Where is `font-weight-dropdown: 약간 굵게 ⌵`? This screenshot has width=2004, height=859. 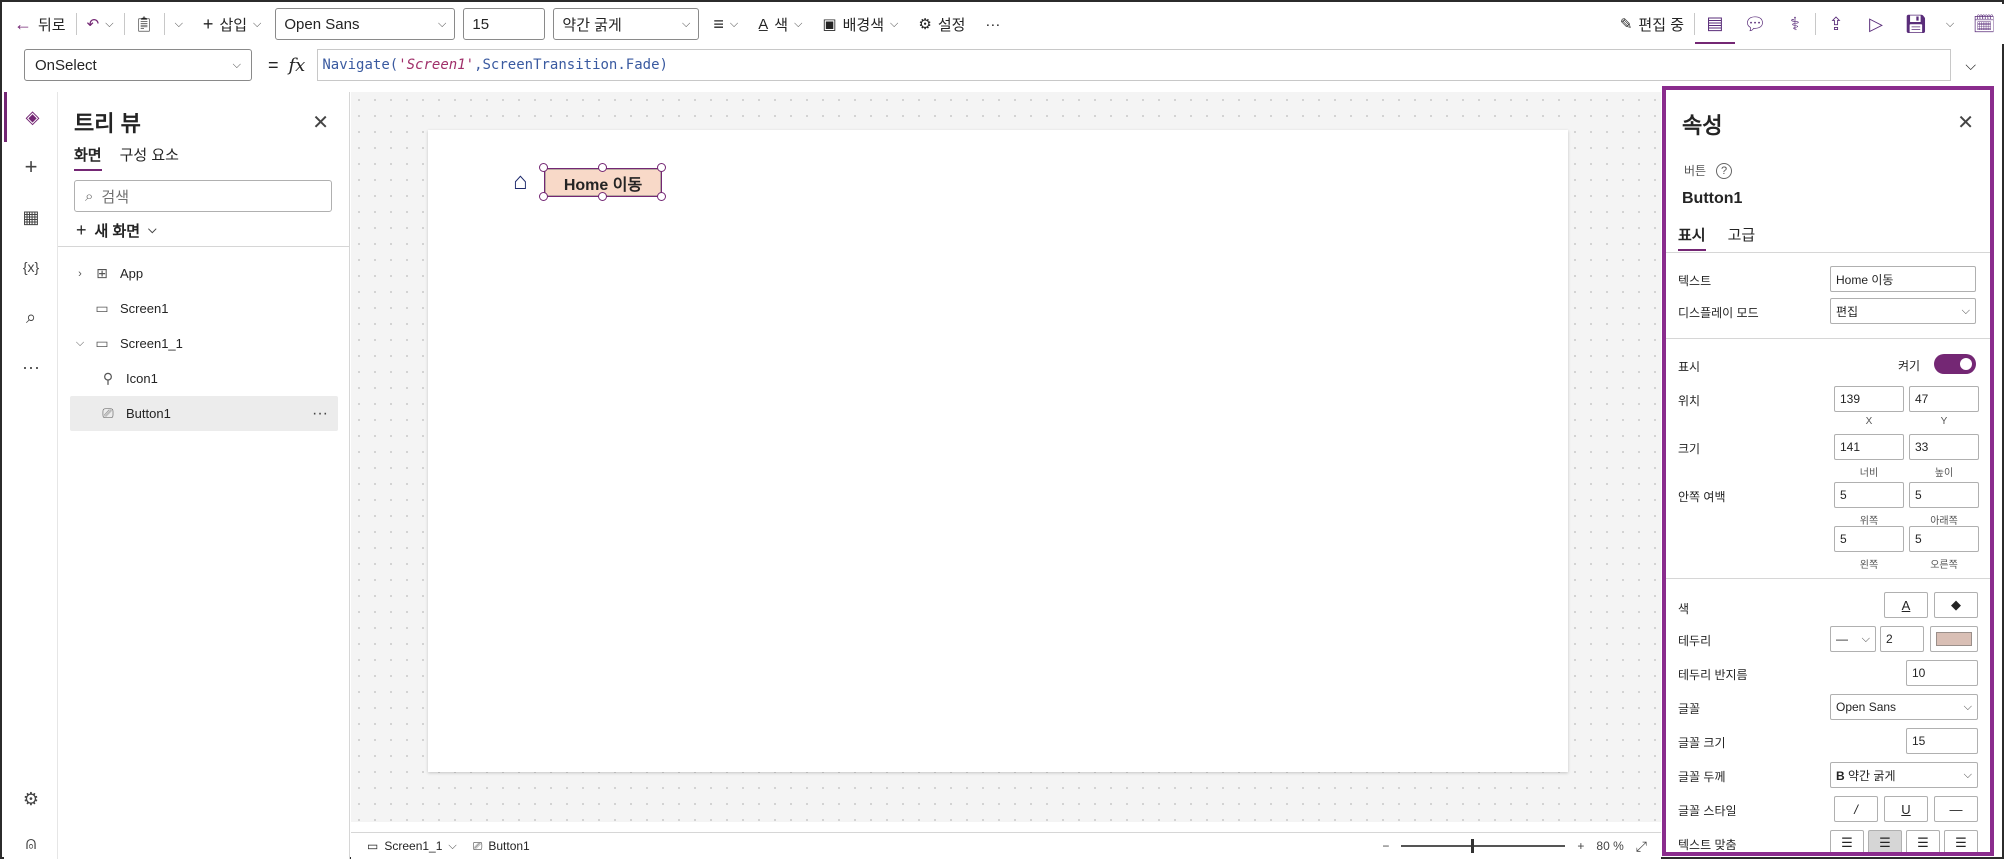
font-weight-dropdown: 약간 굵게 ⌵ is located at coordinates (626, 24).